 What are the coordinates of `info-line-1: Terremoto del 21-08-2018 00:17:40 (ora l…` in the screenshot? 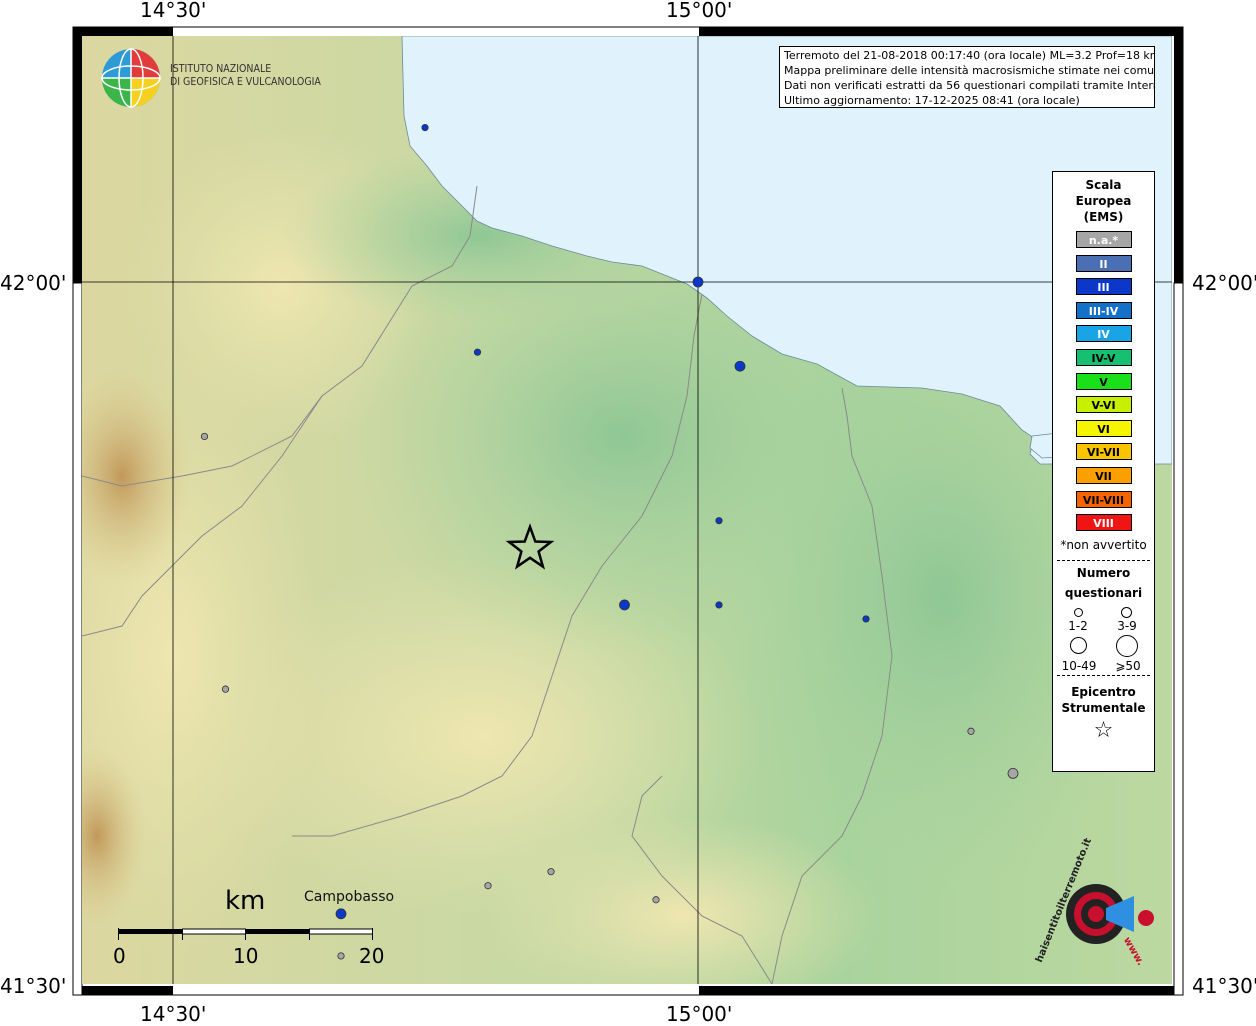 It's located at (969, 55).